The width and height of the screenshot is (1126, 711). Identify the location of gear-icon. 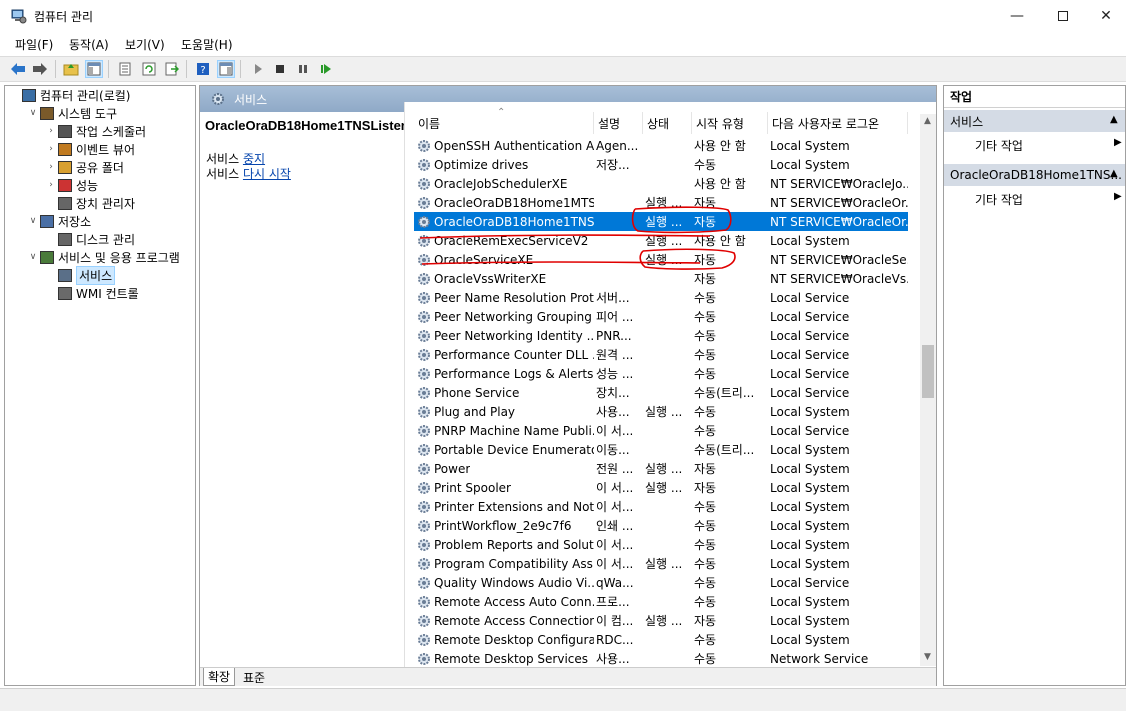
(424, 297).